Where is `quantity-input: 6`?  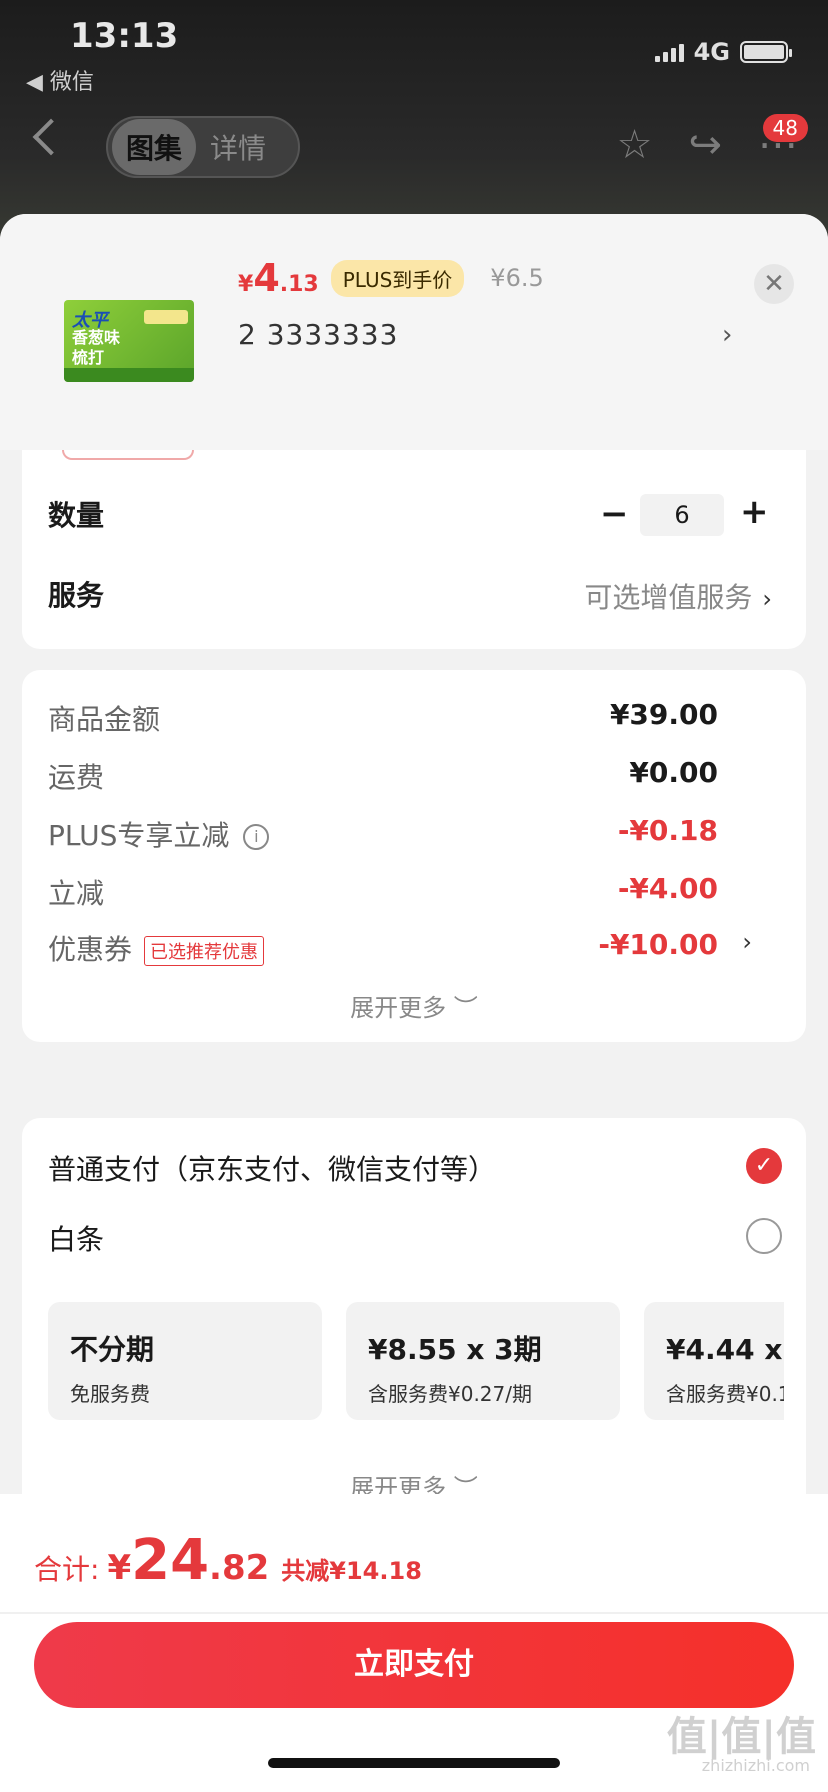
quantity-input: 6 is located at coordinates (682, 515).